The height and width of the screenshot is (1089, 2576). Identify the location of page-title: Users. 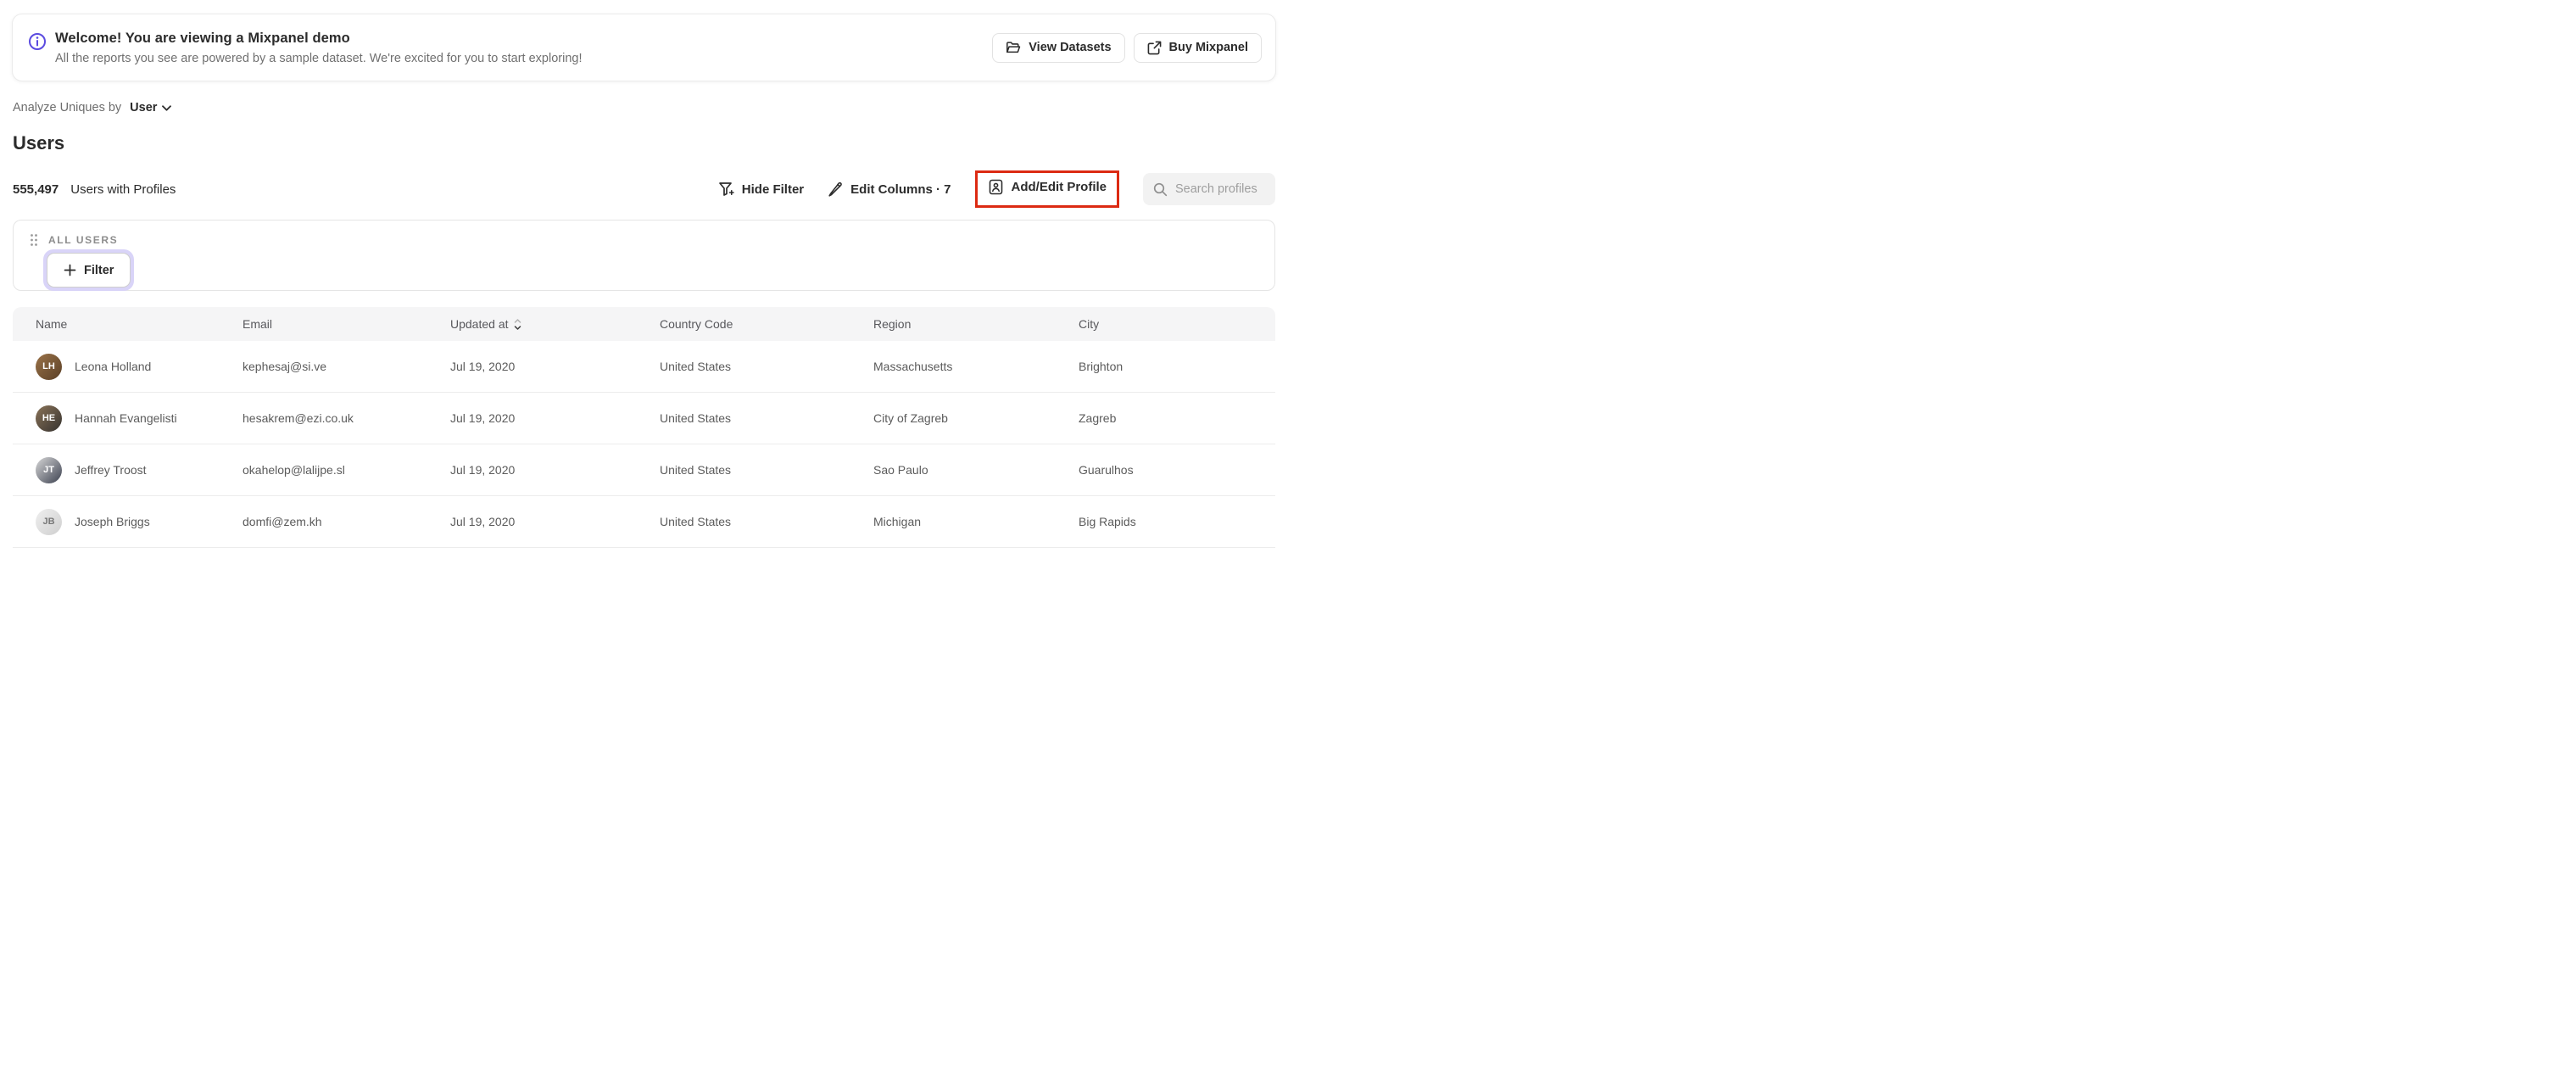
(39, 143).